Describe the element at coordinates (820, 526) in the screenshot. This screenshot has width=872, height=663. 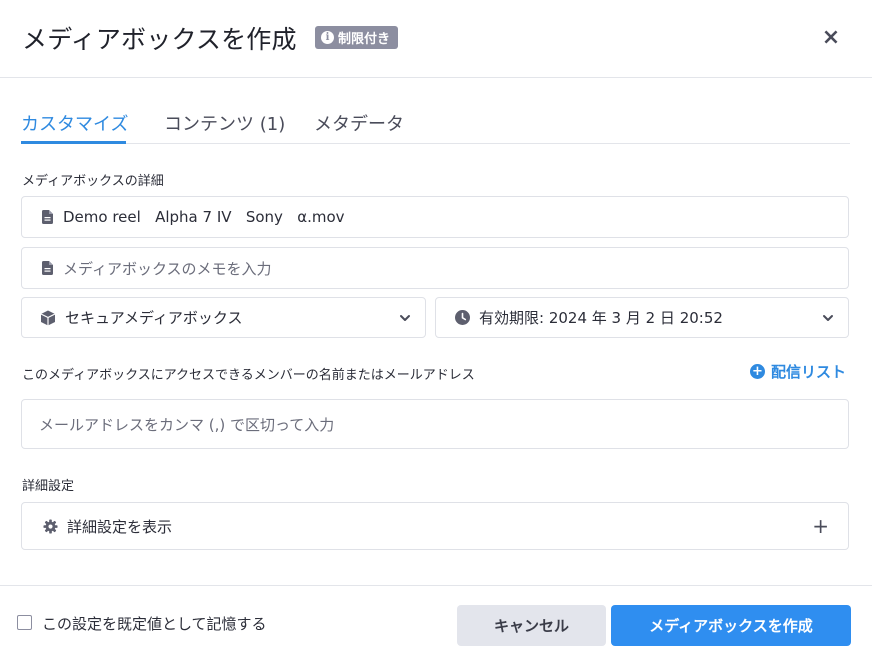
I see `plus-icon: +` at that location.